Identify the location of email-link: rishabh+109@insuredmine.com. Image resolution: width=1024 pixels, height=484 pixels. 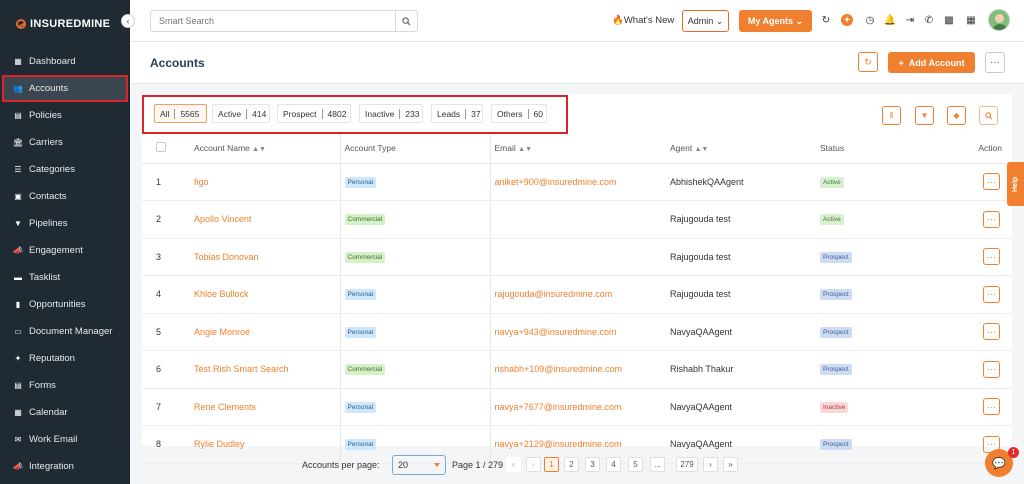
(558, 369).